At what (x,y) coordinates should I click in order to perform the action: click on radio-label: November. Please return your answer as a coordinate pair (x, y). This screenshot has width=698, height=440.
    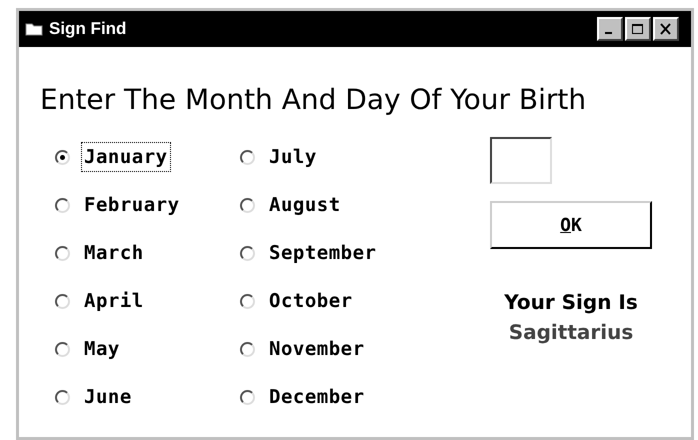
    Looking at the image, I should click on (317, 349).